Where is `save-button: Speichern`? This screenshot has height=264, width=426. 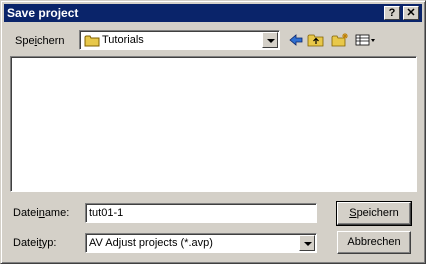
save-button: Speichern is located at coordinates (374, 213).